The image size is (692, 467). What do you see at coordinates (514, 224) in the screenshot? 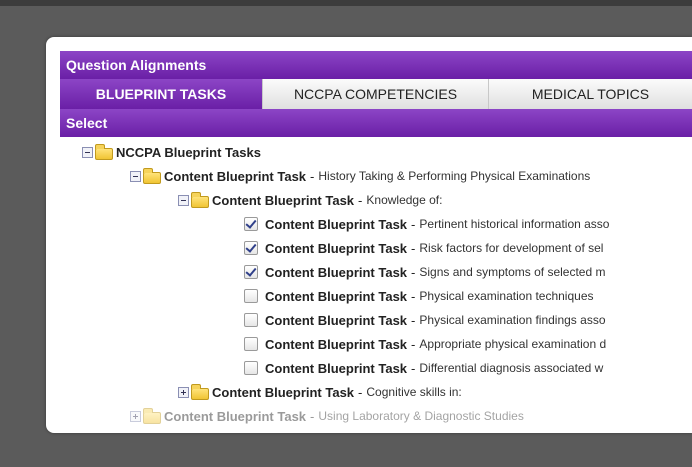
I see `tree-leaf-description: Pertinent historical information asso` at bounding box center [514, 224].